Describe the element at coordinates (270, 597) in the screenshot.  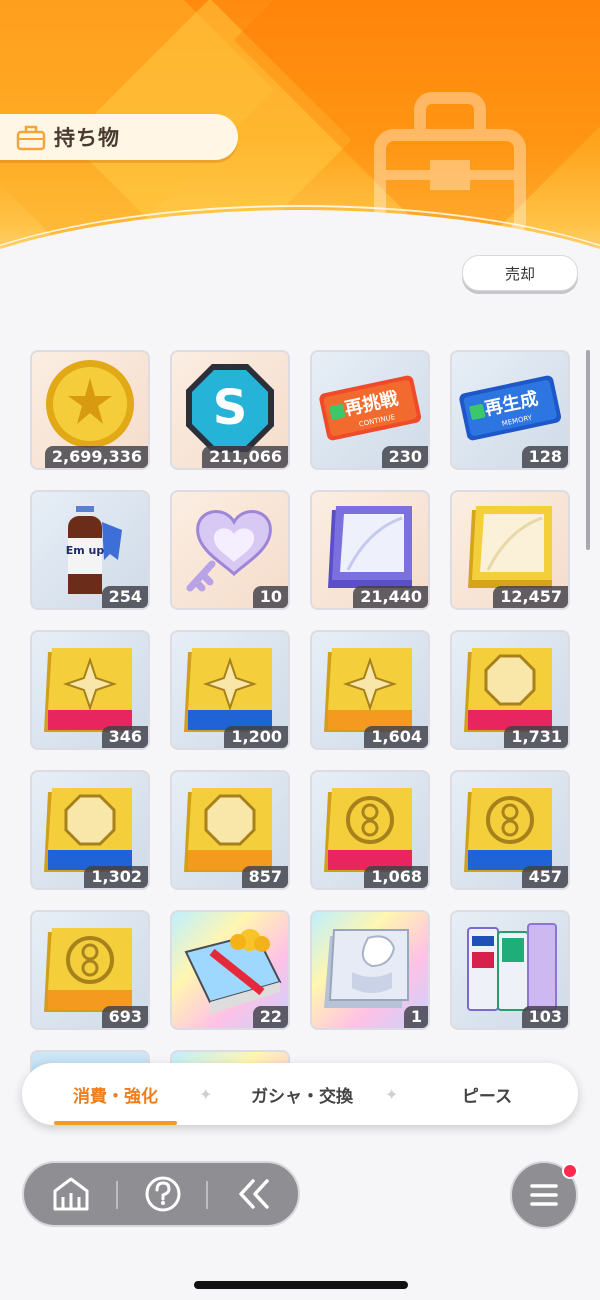
I see `item-quantity: 10` at that location.